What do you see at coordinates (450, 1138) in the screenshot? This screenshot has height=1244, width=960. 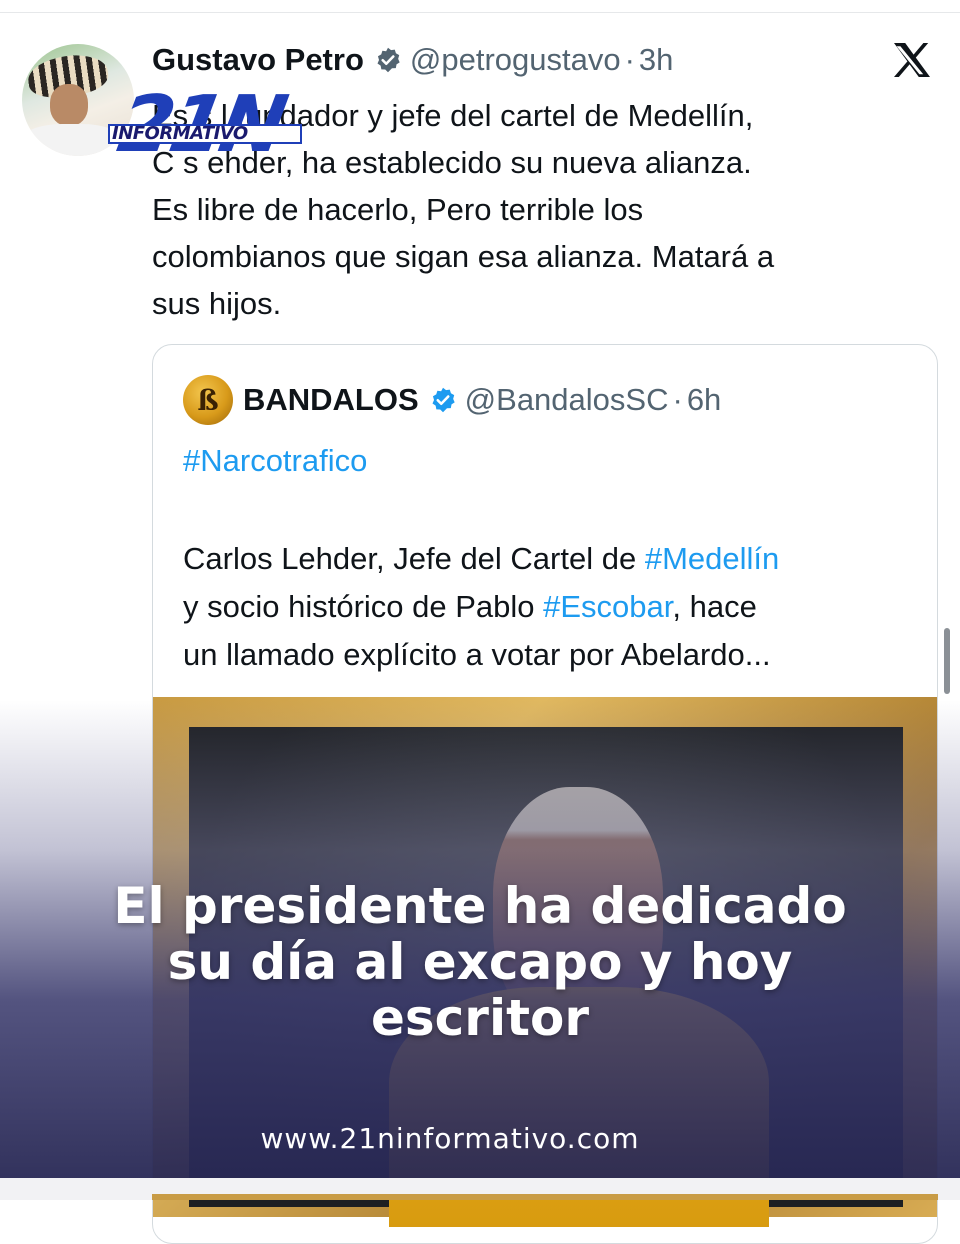 I see `website-url: www.21ninformativo.com` at bounding box center [450, 1138].